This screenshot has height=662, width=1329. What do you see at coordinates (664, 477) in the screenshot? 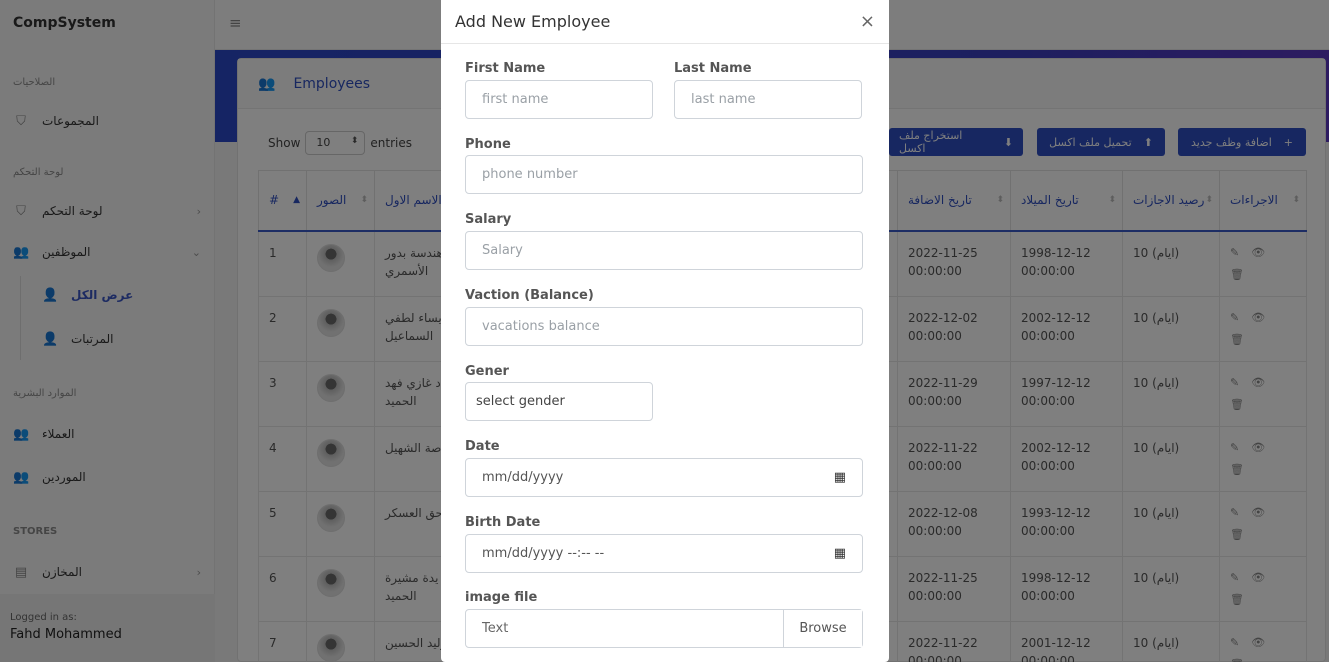
I see `date-field: mm/dd/yyyy ▦` at bounding box center [664, 477].